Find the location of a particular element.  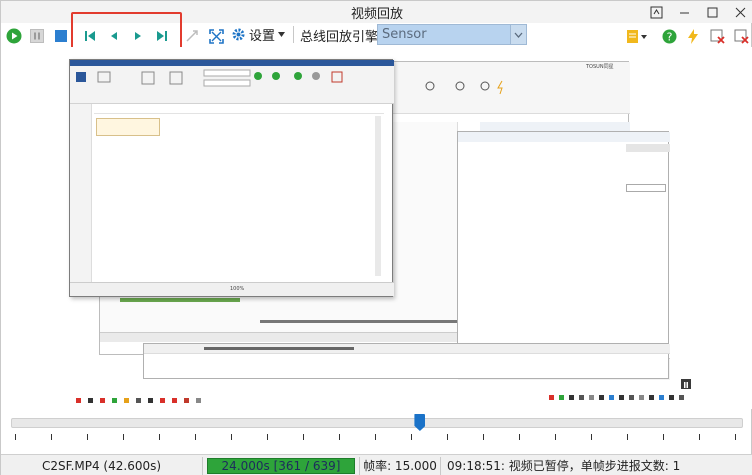

playback-progress: 24.000s [361 / 639] is located at coordinates (281, 465).